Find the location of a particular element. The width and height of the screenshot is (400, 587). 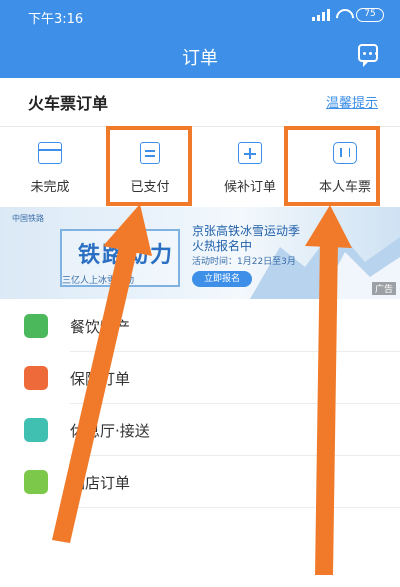

tips-link: 温馨提示 is located at coordinates (352, 101).